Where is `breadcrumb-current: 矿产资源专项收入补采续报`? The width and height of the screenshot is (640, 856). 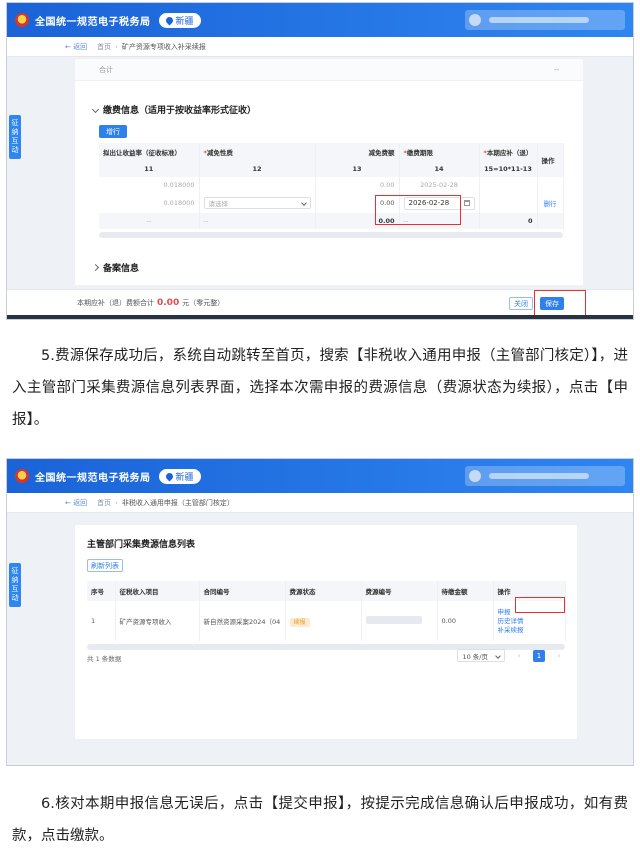 breadcrumb-current: 矿产资源专项收入补采续报 is located at coordinates (163, 46).